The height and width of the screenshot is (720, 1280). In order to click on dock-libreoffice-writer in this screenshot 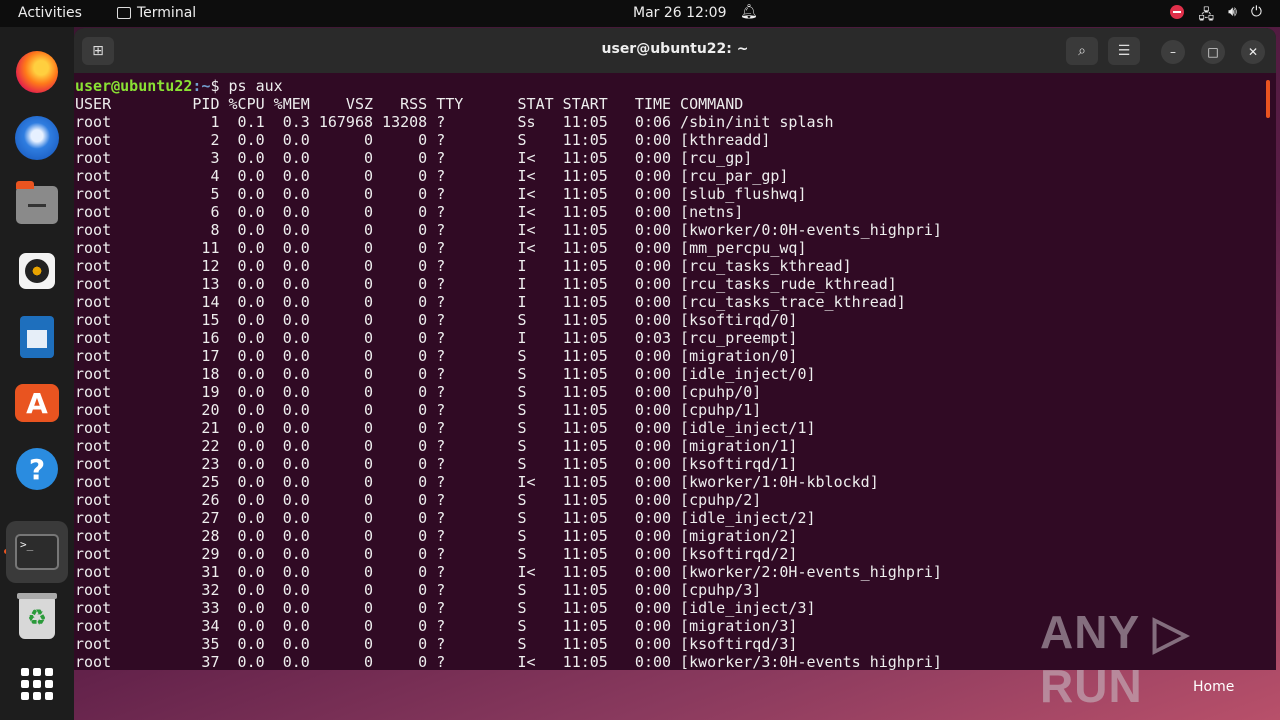, I will do `click(37, 337)`.